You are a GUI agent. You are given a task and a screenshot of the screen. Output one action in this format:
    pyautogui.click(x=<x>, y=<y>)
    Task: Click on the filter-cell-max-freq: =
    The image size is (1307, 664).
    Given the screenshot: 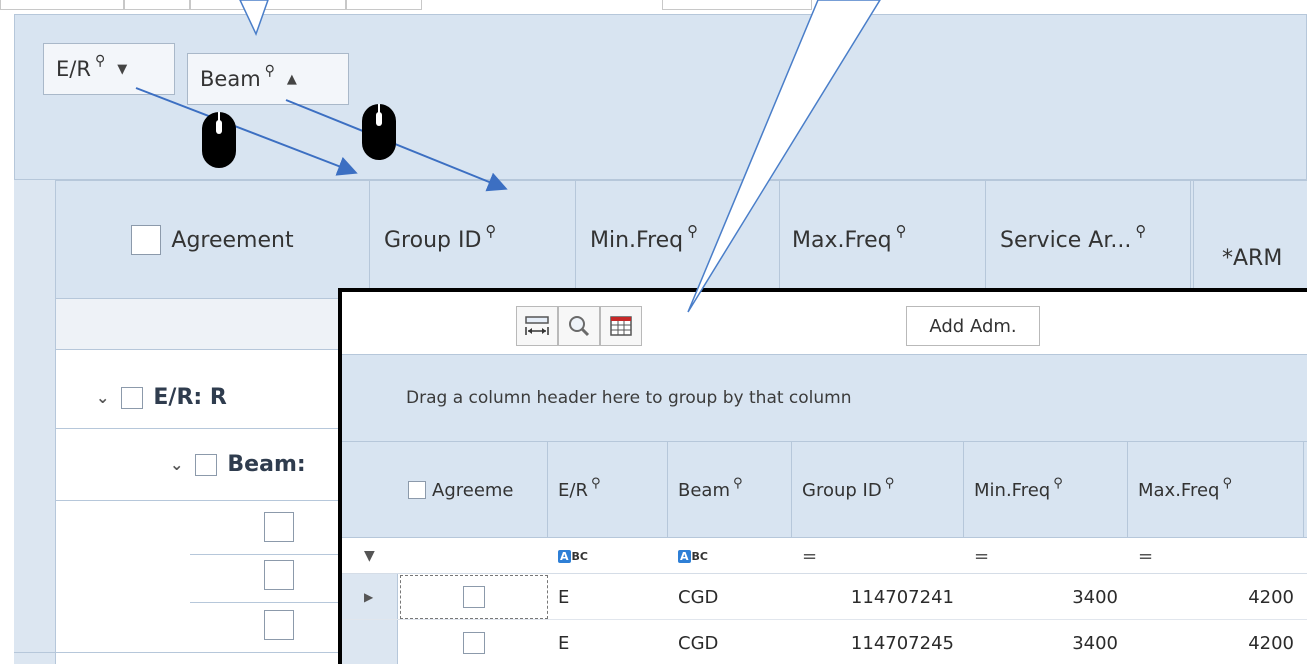 What is the action you would take?
    pyautogui.click(x=1216, y=556)
    